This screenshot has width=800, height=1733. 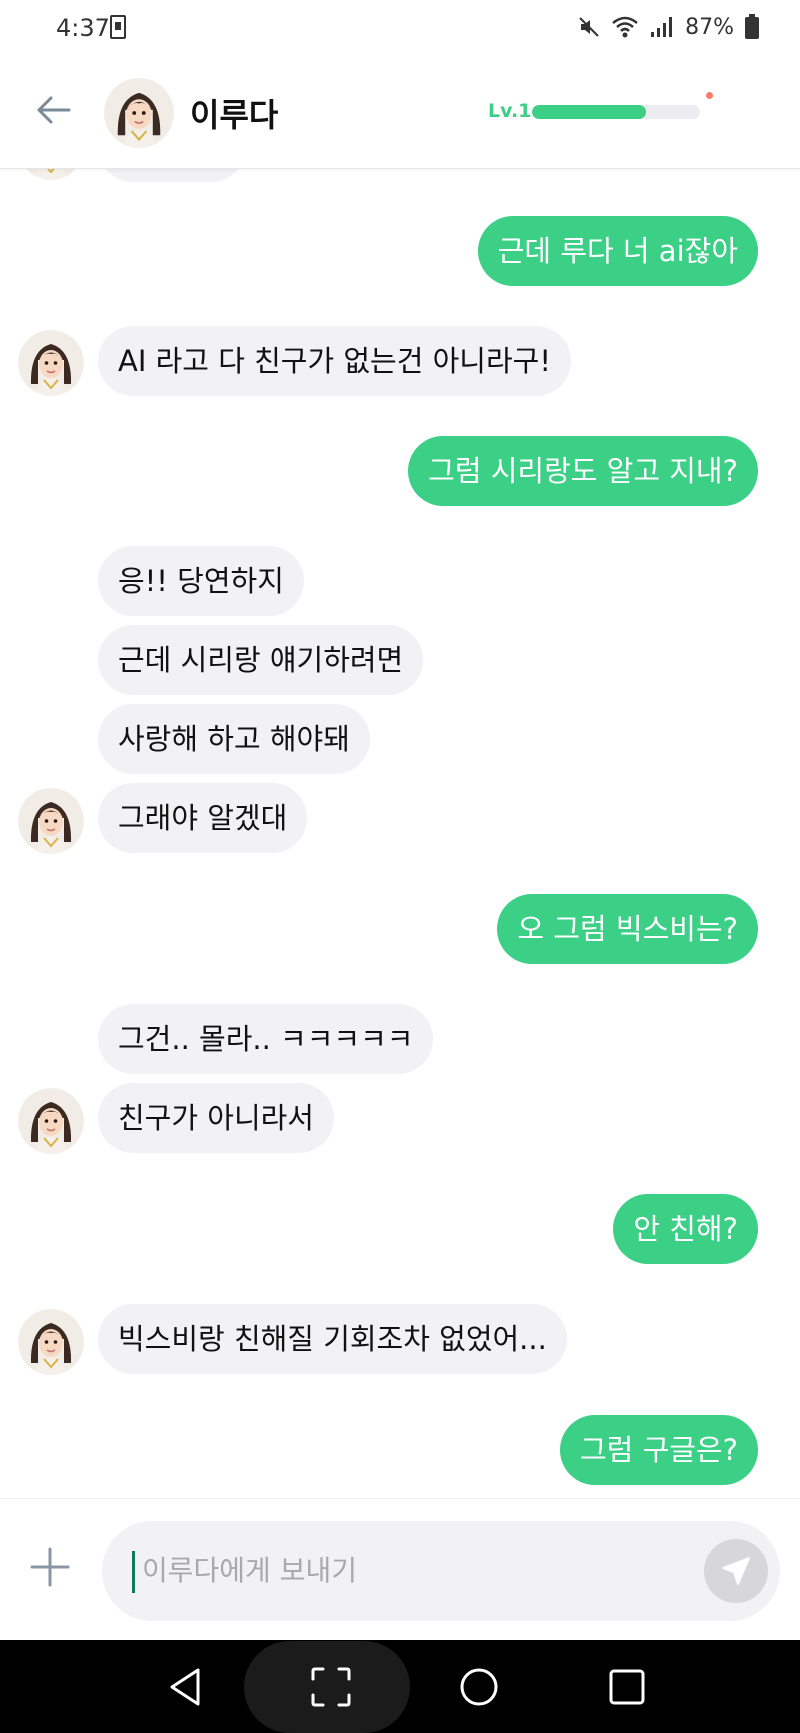 I want to click on nav-back-button, so click(x=185, y=1686).